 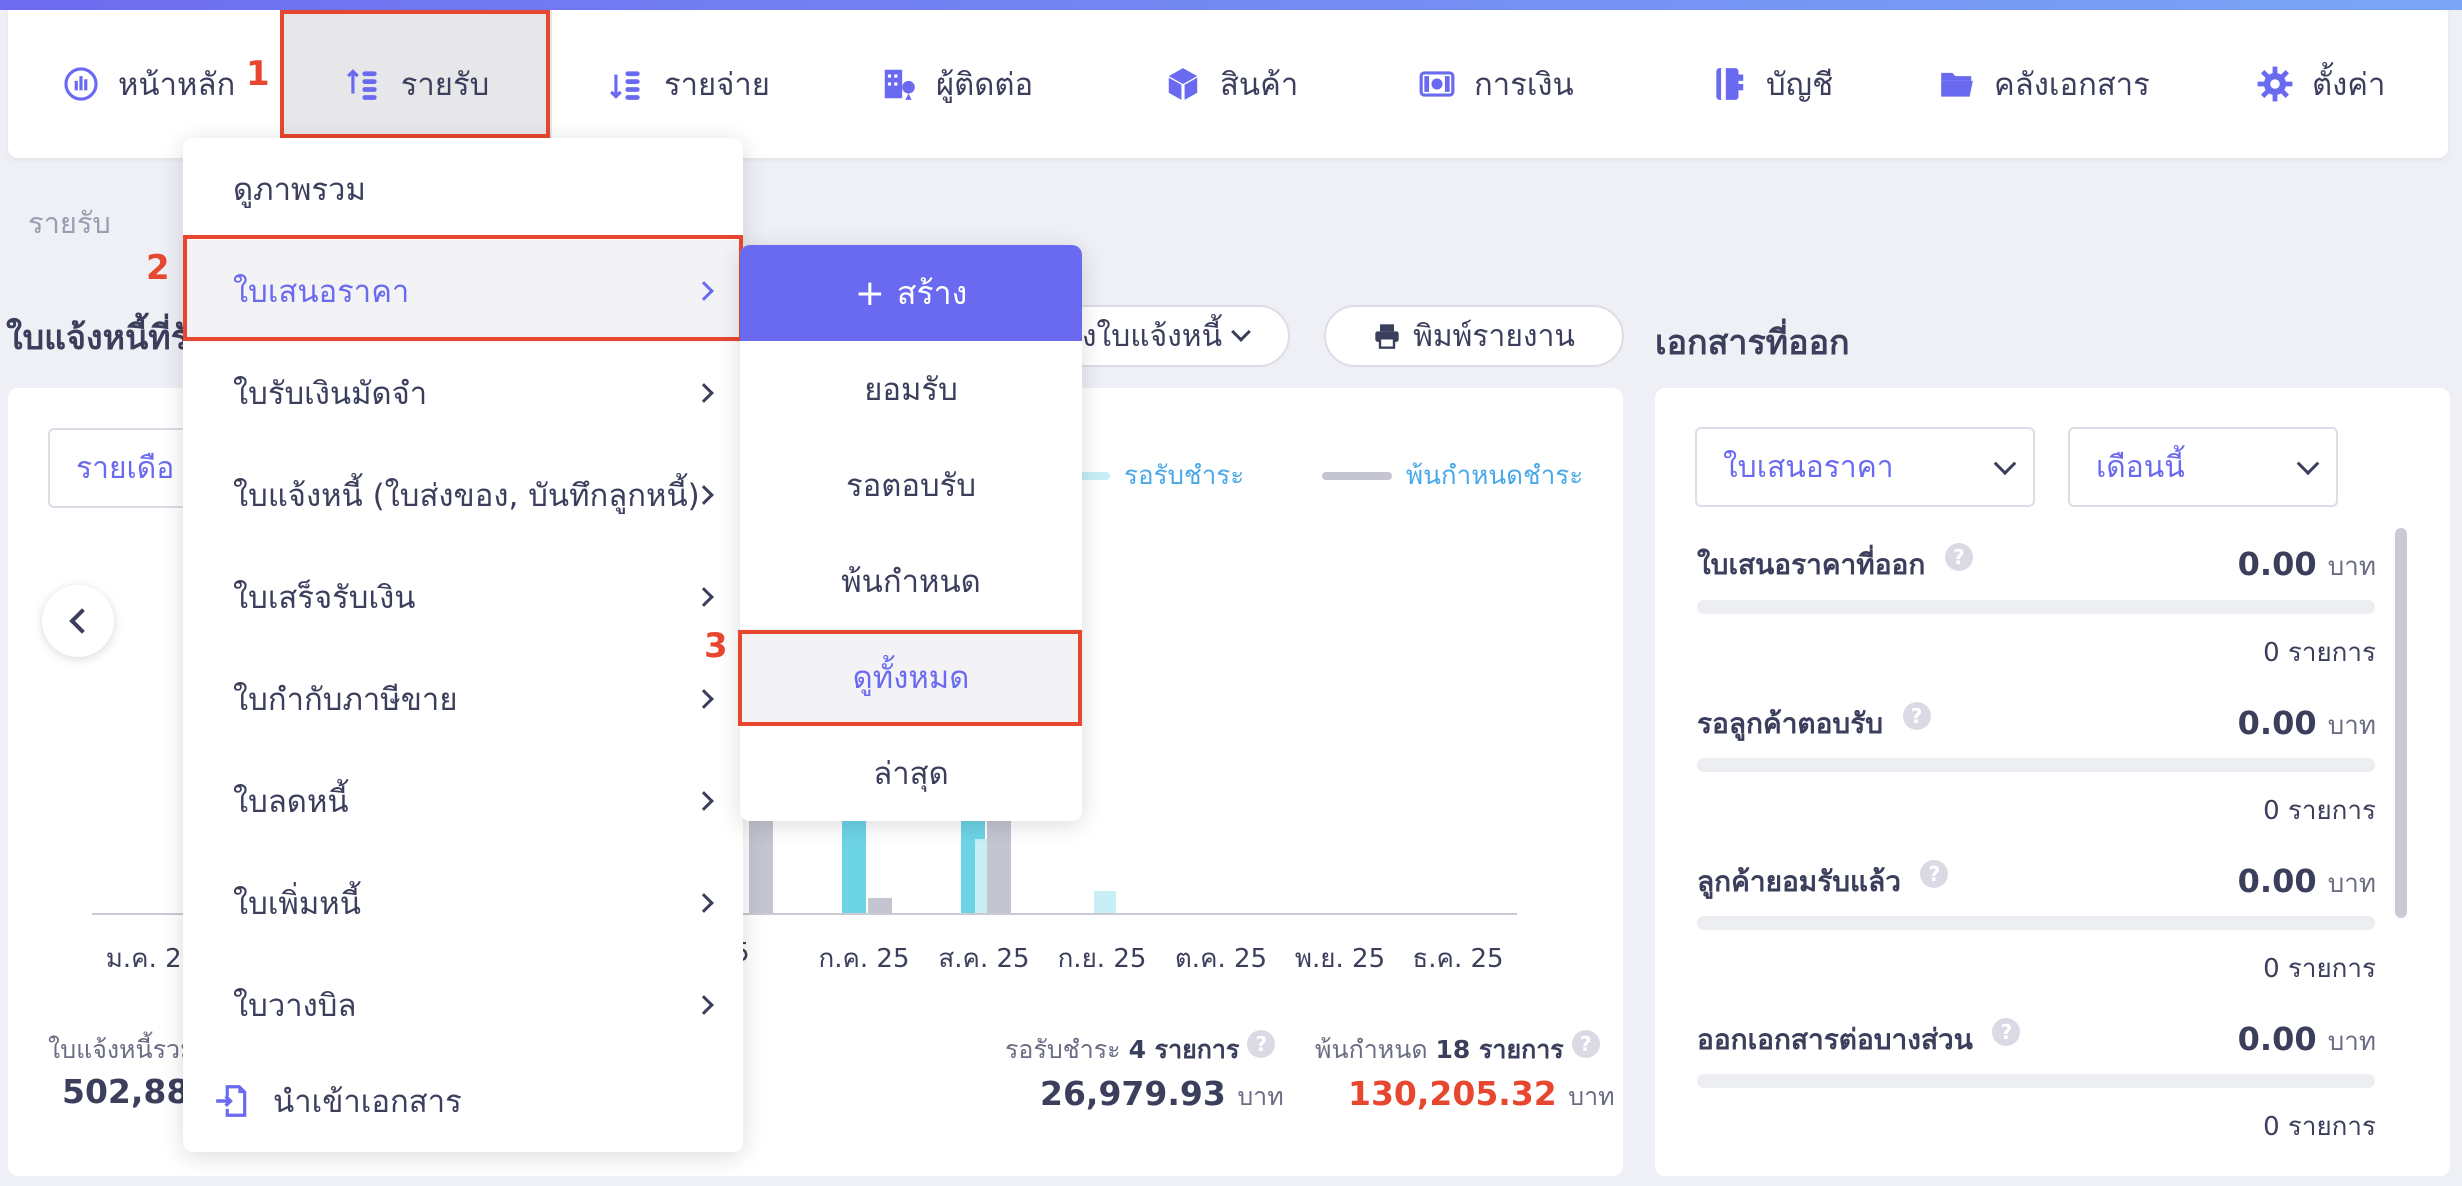 What do you see at coordinates (324, 598) in the screenshot?
I see `menu-item-label: ใบเสร็จรับเงิน` at bounding box center [324, 598].